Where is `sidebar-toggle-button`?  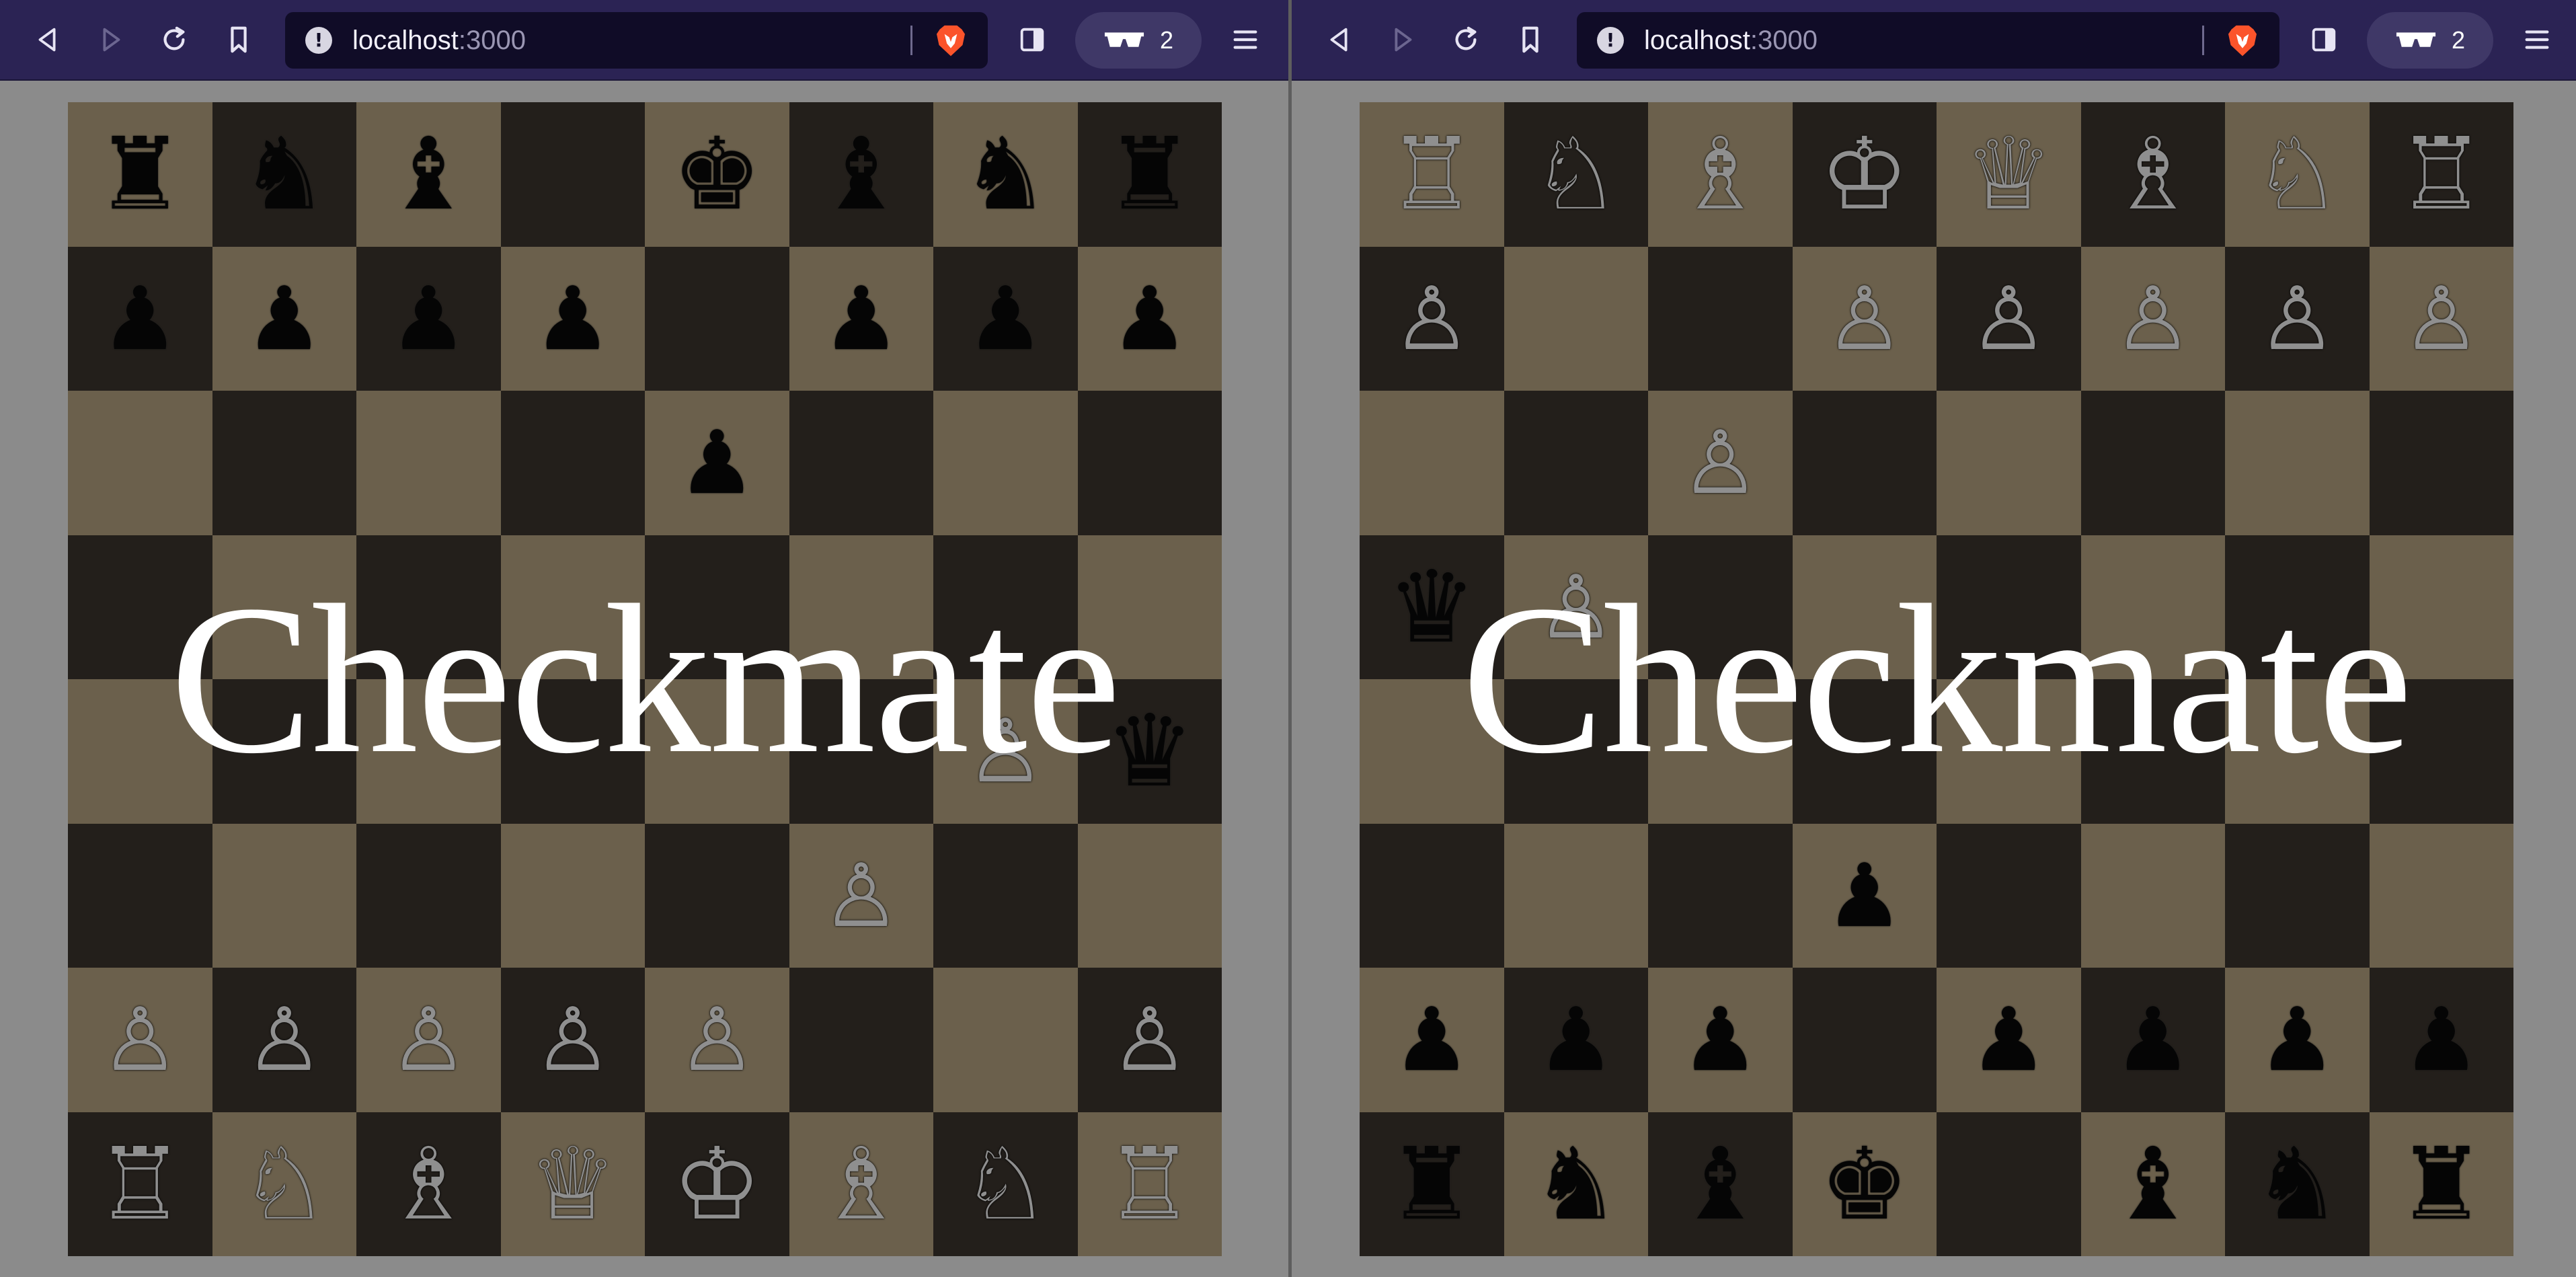 sidebar-toggle-button is located at coordinates (1032, 39).